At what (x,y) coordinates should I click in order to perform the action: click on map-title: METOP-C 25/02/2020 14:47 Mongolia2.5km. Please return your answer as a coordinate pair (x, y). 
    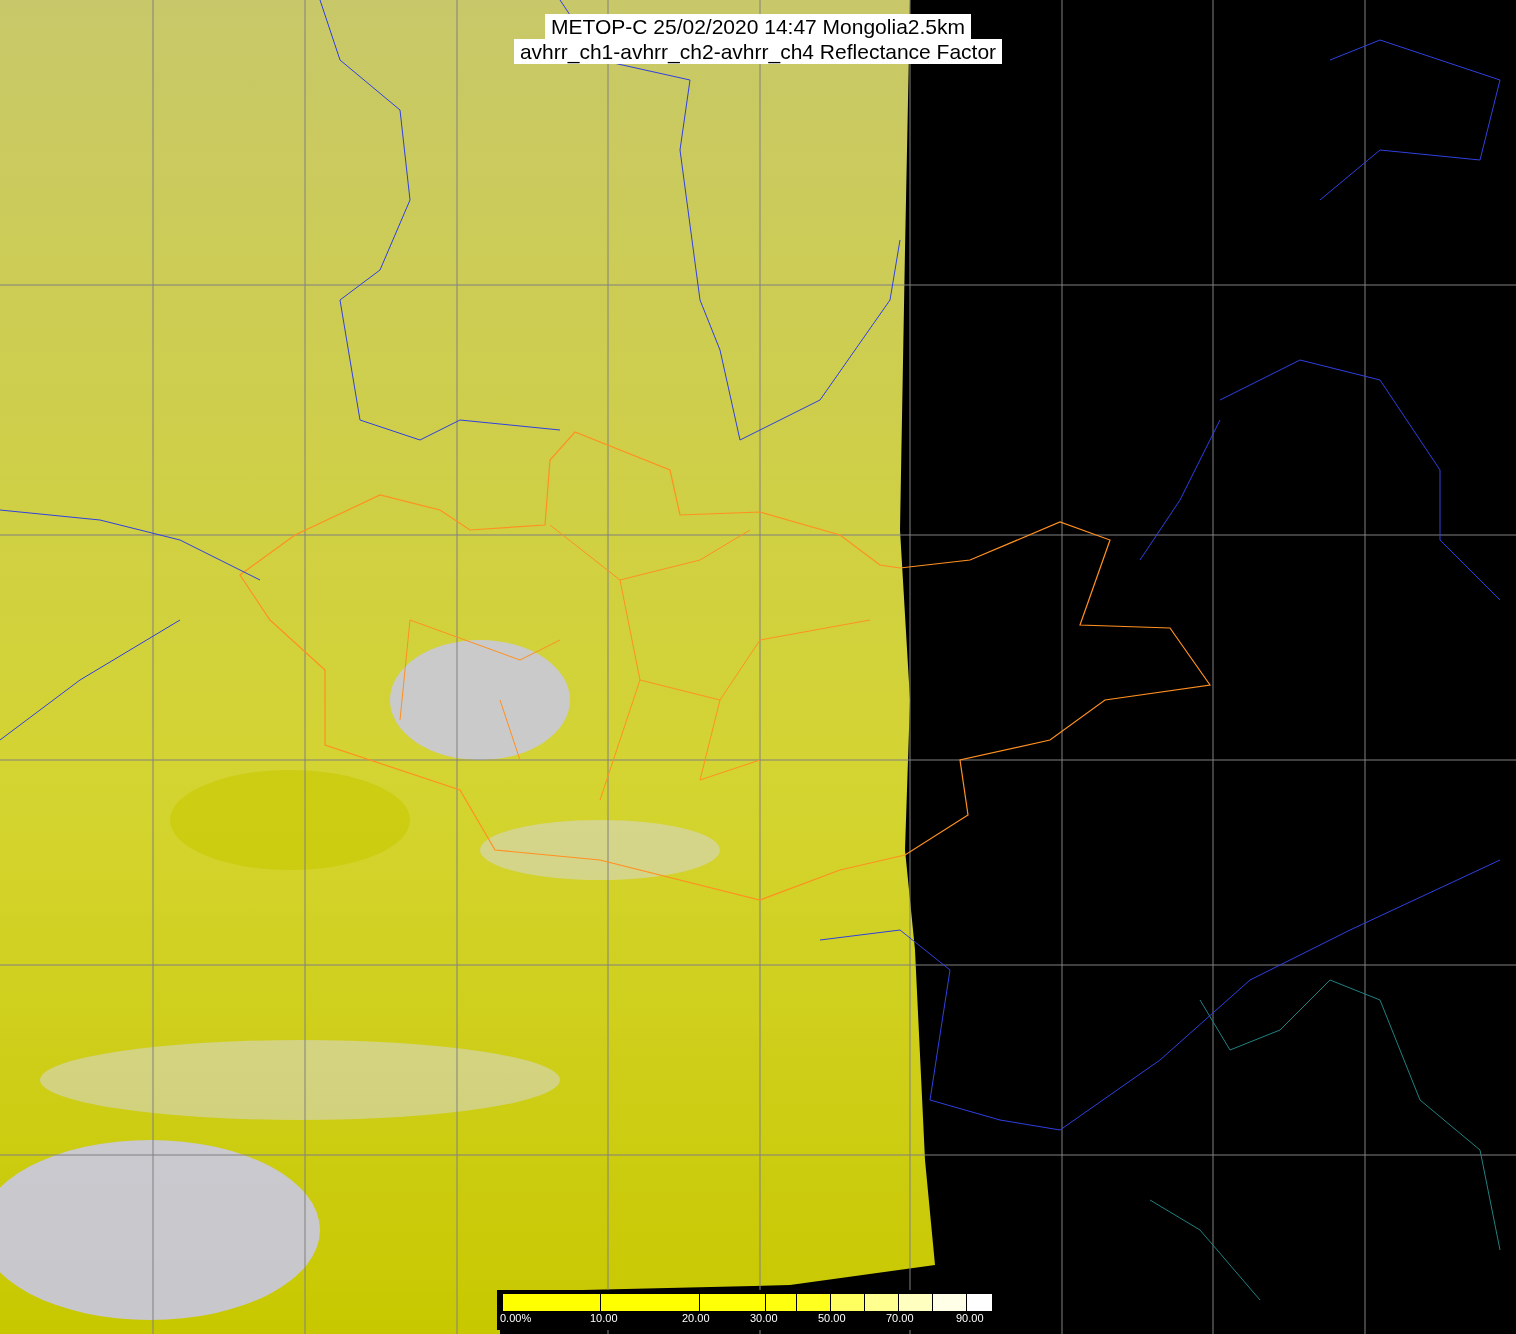
    Looking at the image, I should click on (758, 26).